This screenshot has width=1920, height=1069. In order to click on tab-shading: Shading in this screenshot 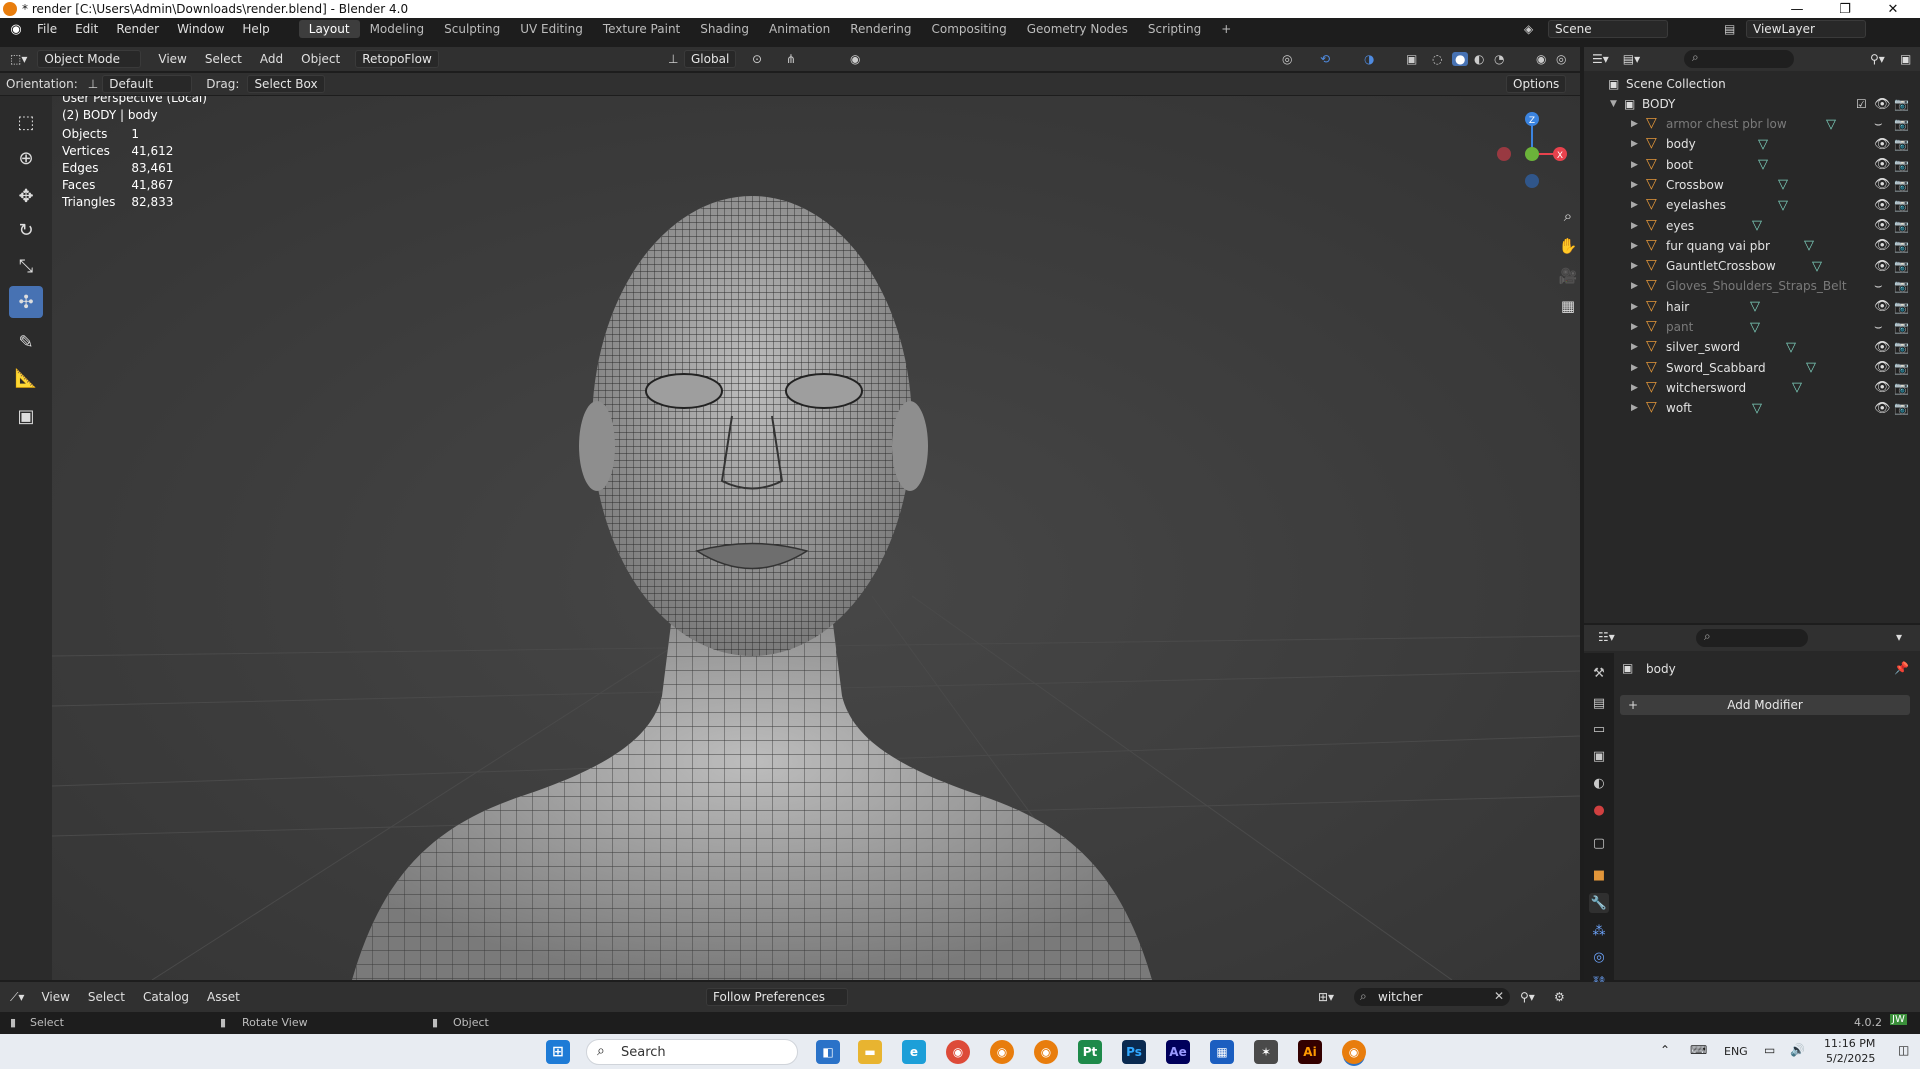, I will do `click(724, 29)`.